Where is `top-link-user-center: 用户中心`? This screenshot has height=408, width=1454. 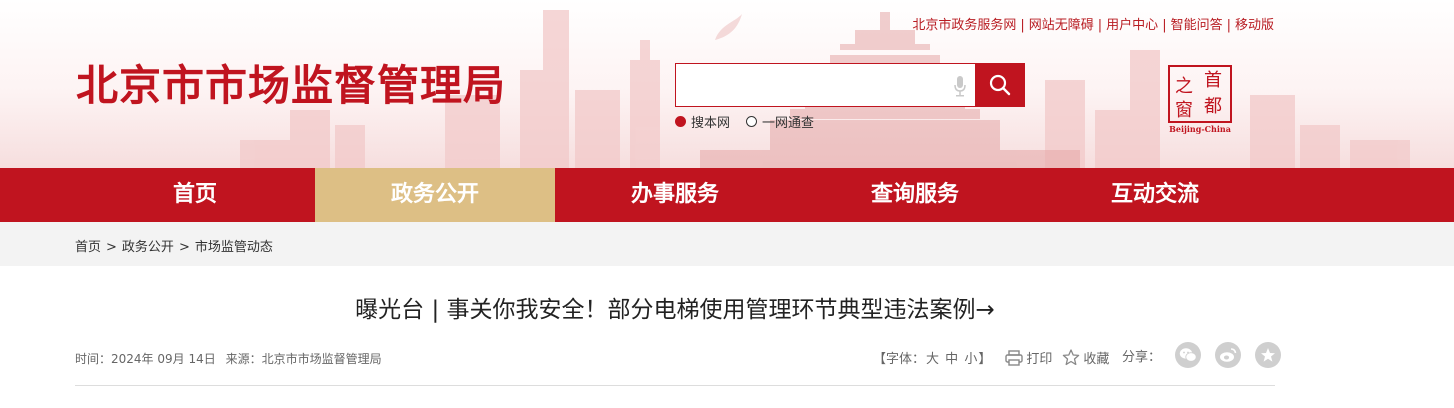 top-link-user-center: 用户中心 is located at coordinates (1132, 25).